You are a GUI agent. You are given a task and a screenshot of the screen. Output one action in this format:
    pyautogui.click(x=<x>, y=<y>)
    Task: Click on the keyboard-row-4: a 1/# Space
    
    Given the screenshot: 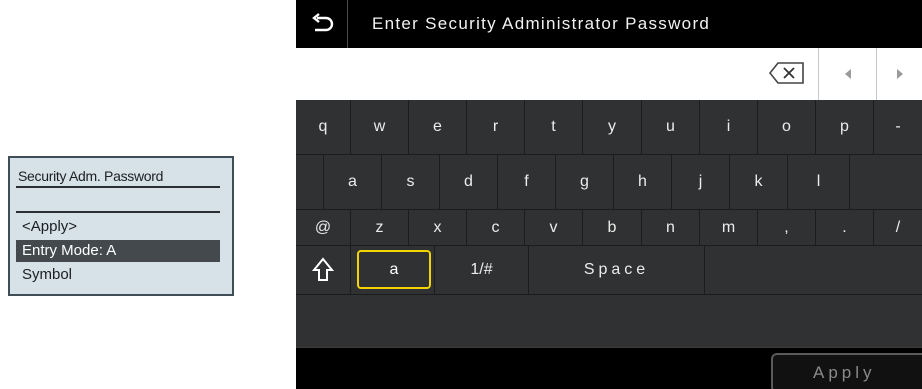 What is the action you would take?
    pyautogui.click(x=609, y=270)
    